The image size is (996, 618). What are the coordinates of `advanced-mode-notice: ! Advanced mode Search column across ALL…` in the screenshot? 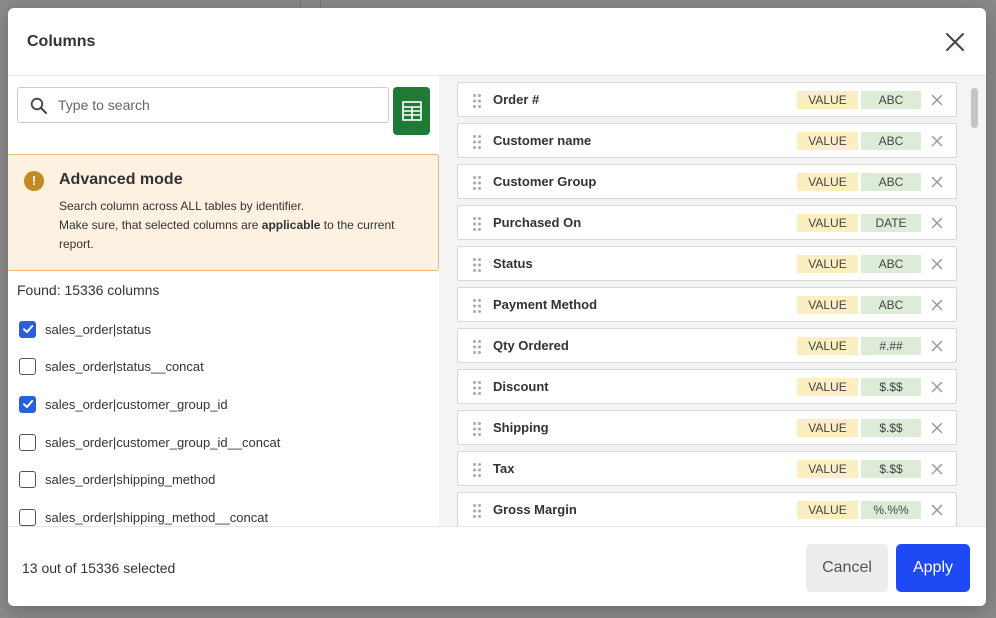 It's located at (223, 212).